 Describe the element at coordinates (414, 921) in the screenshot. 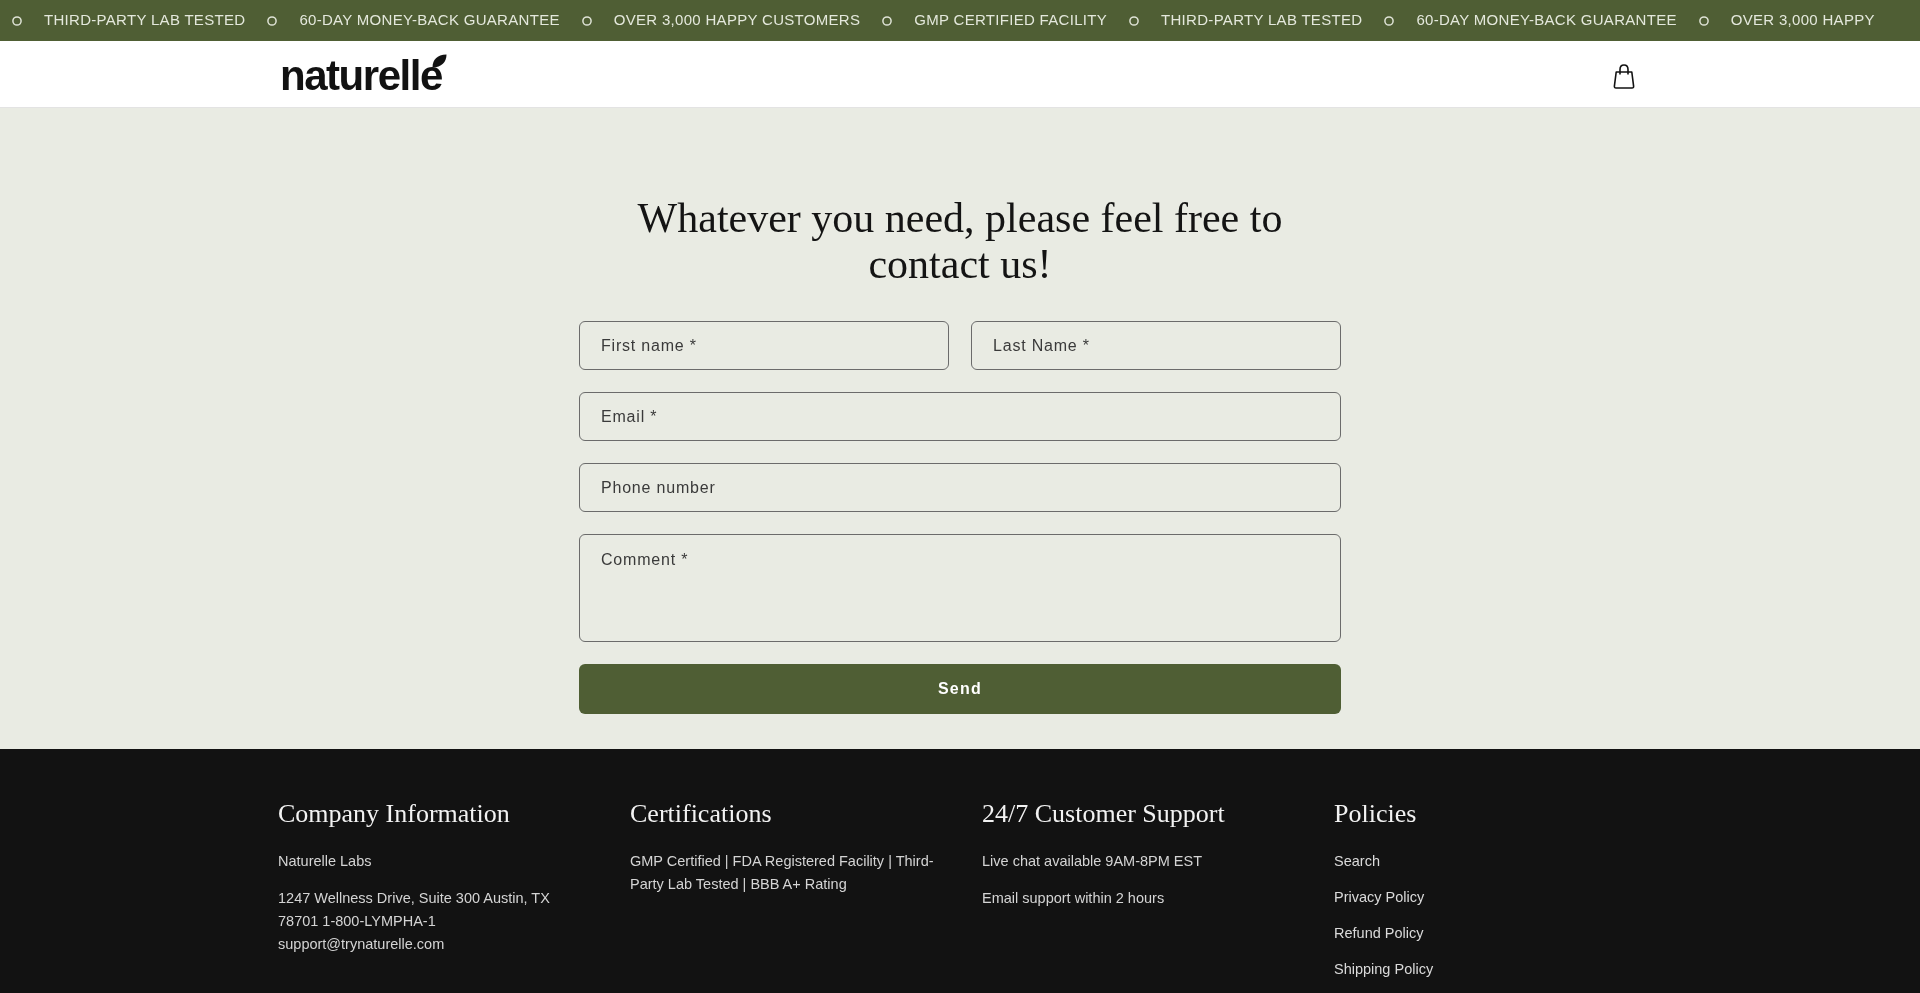

I see `footer-text: 1247 Wellness Drive, Suite 300 Austin, TX 78701 1-800-LYMPHA-1 support@trynaturelle.com` at that location.